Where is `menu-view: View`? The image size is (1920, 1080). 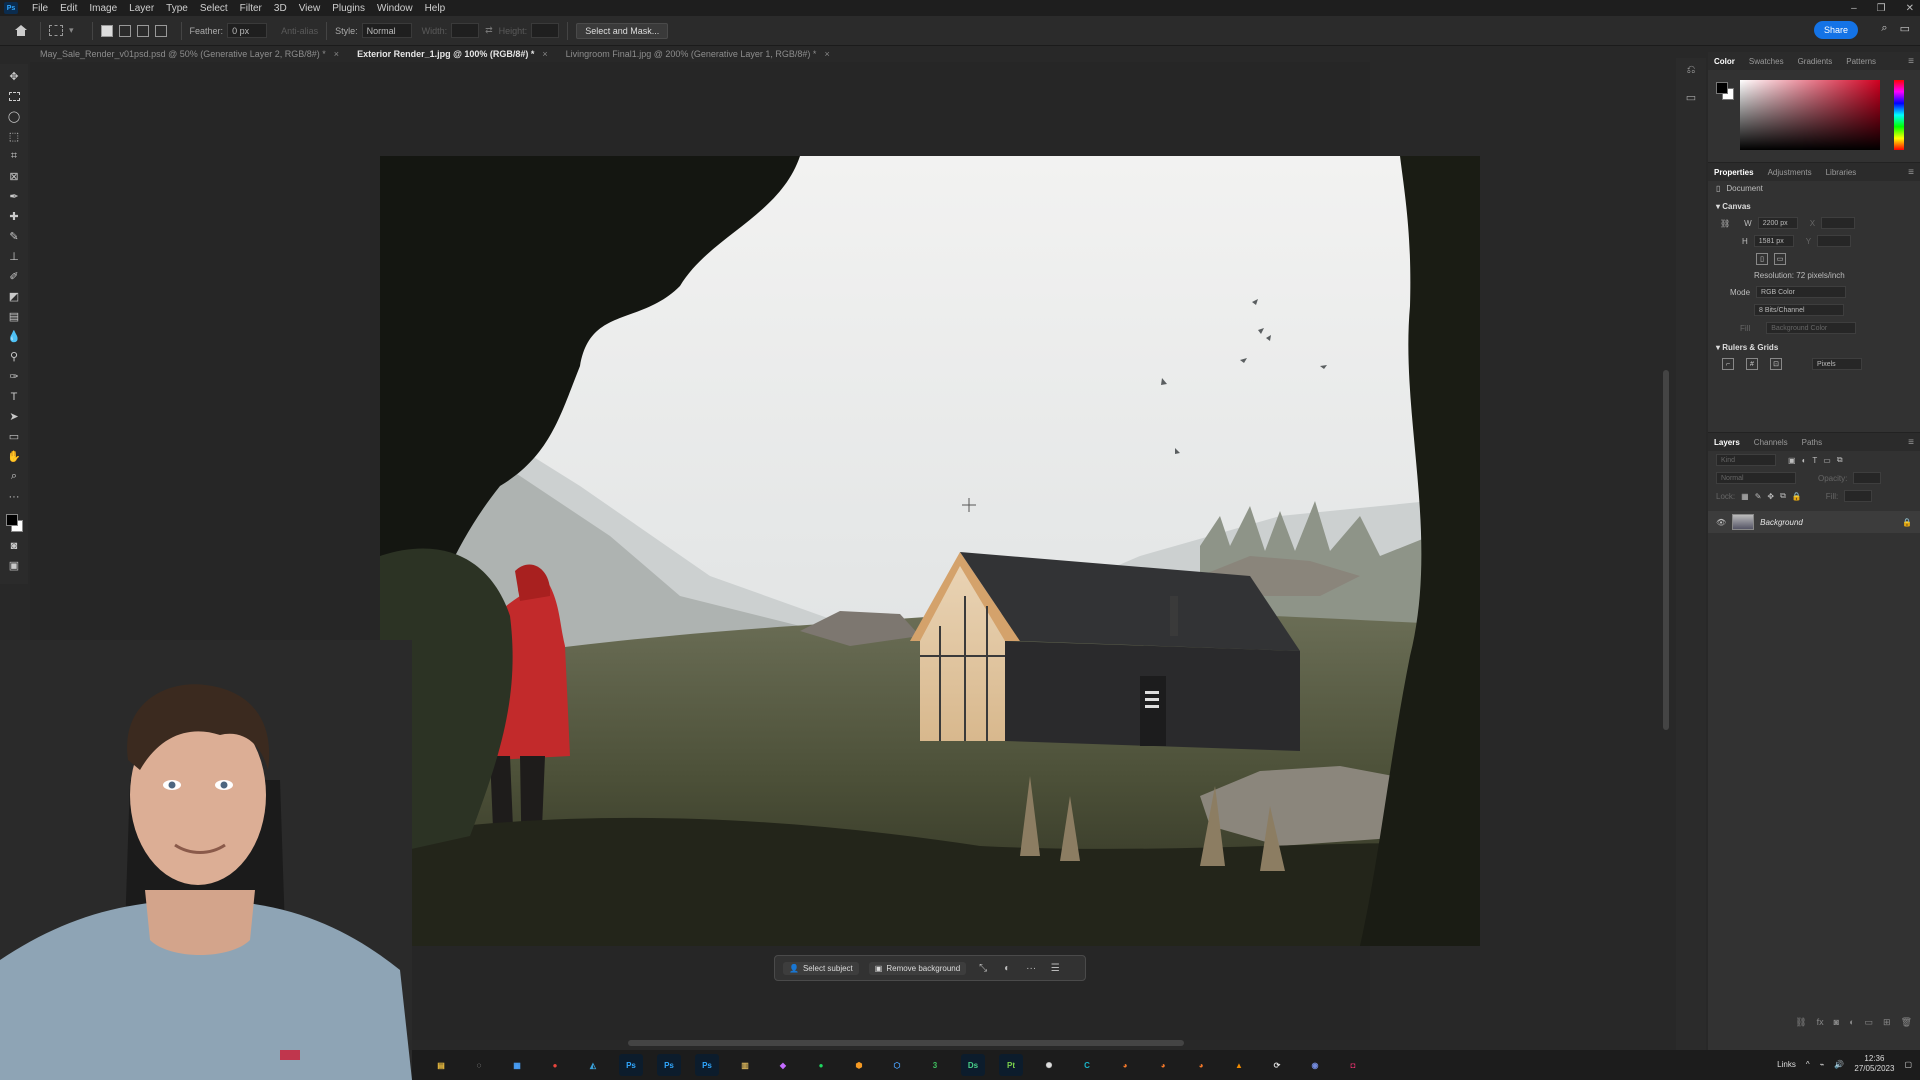
menu-view: View is located at coordinates (310, 8).